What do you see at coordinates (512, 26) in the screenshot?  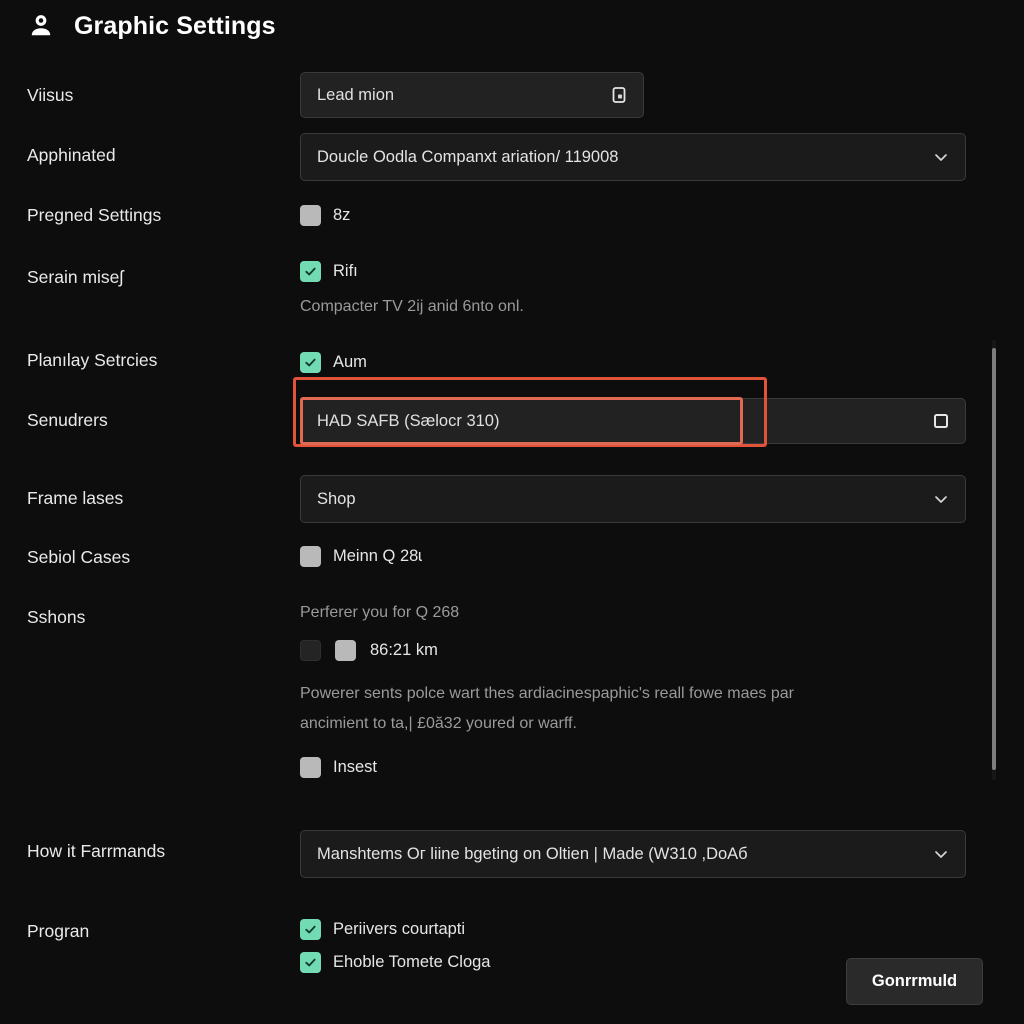 I see `page-header: Graphic Settings` at bounding box center [512, 26].